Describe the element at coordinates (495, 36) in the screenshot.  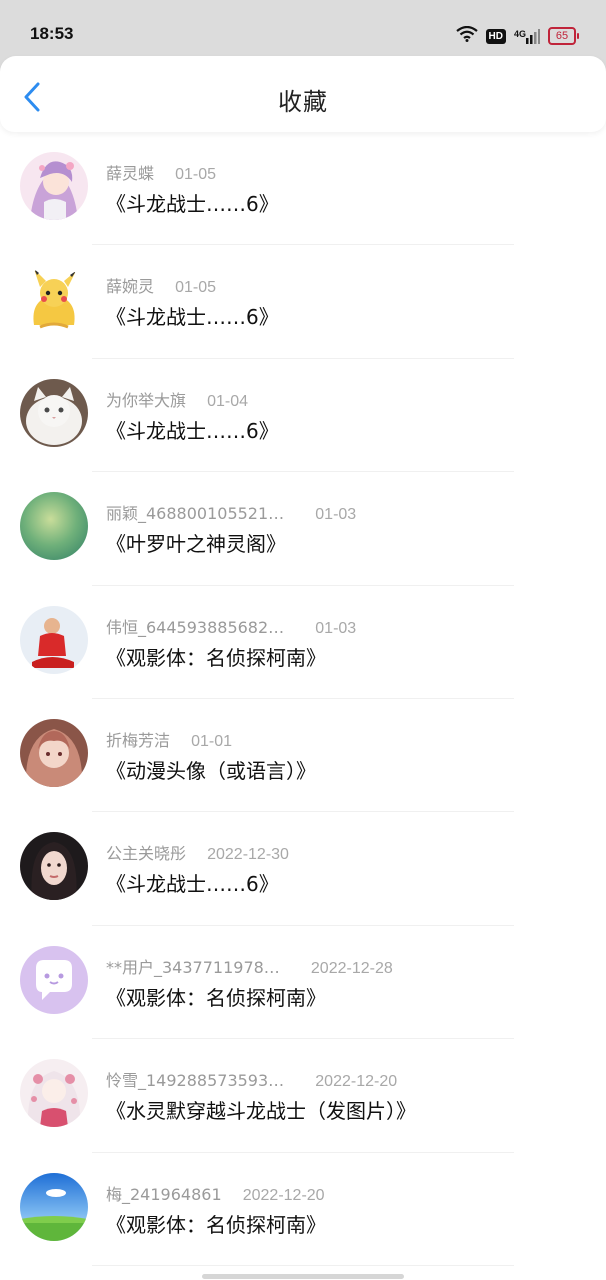
I see `hd-icon: HD` at that location.